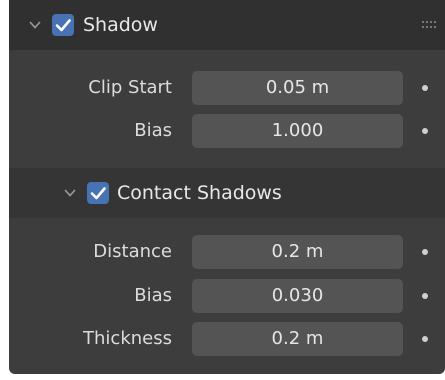  What do you see at coordinates (297, 88) in the screenshot?
I see `clip-start-field: 0.05 m` at bounding box center [297, 88].